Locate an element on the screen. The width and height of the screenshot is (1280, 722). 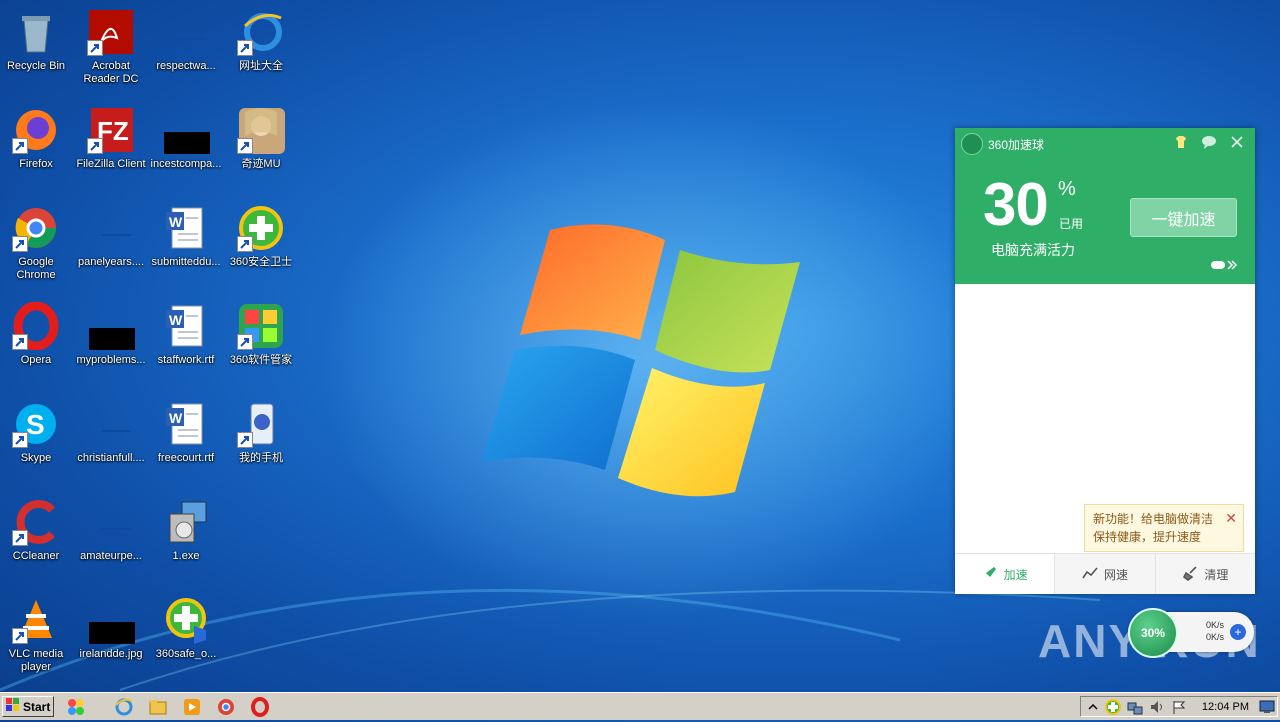
desktop-icon-firefox: Firefox is located at coordinates (37, 148).